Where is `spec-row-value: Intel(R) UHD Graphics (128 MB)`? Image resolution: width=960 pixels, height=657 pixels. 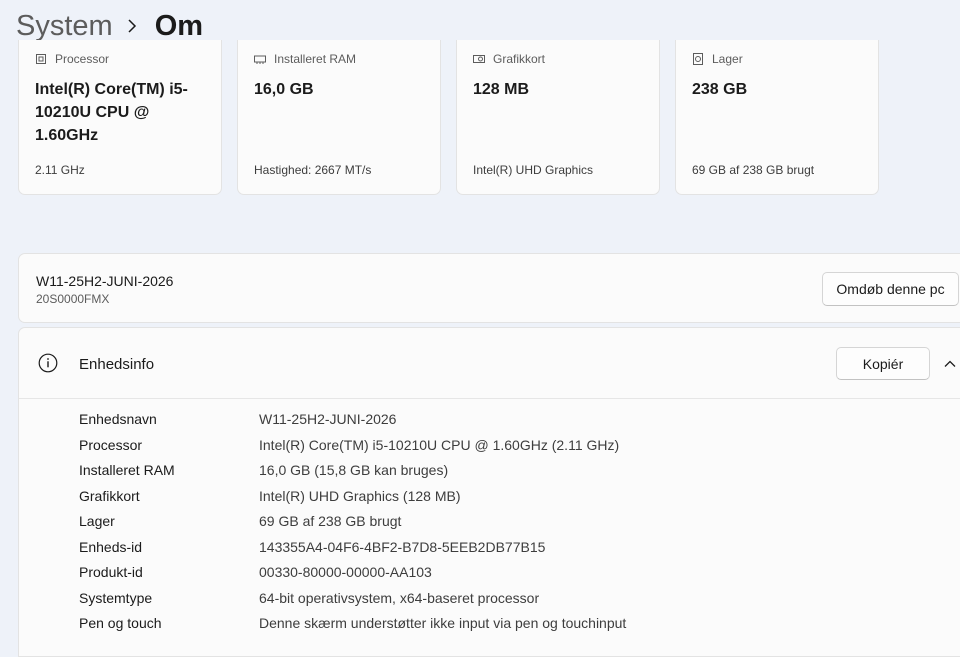 spec-row-value: Intel(R) UHD Graphics (128 MB) is located at coordinates (360, 495).